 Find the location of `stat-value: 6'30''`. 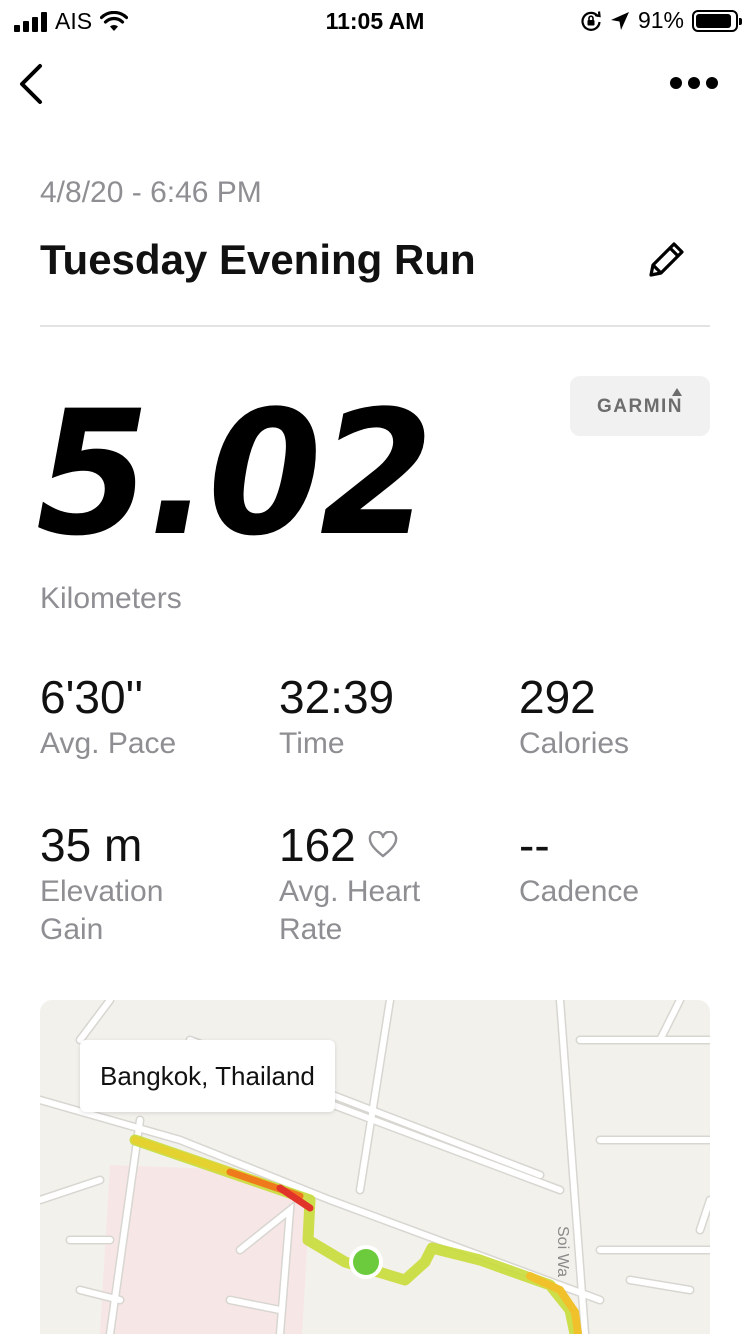

stat-value: 6'30'' is located at coordinates (92, 697).